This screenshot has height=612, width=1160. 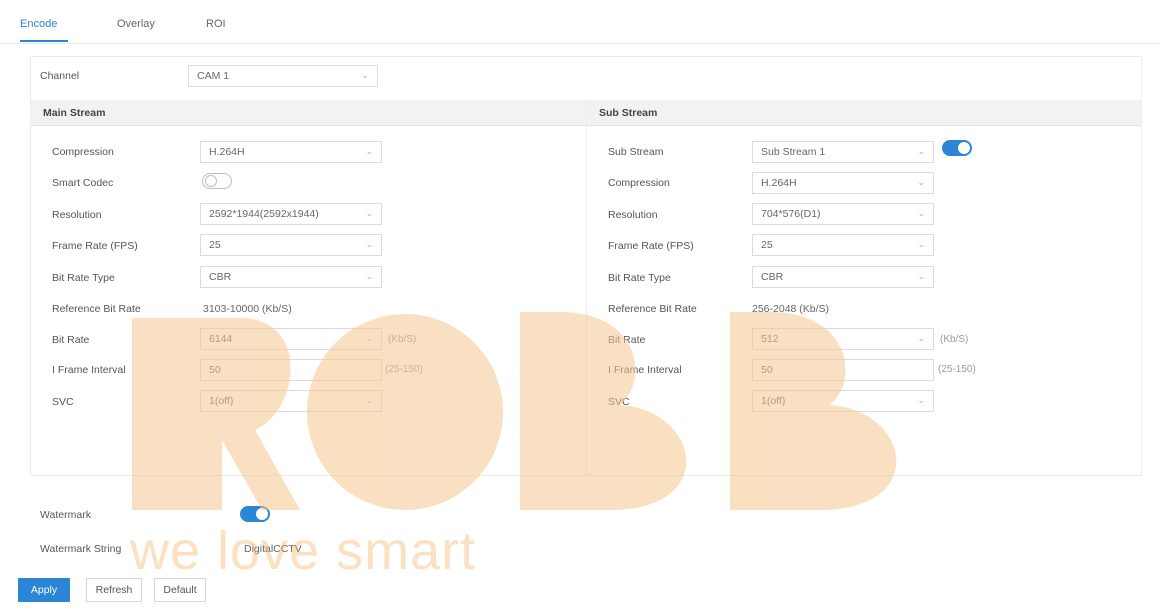 I want to click on main-svc-label: SVC, so click(x=63, y=402).